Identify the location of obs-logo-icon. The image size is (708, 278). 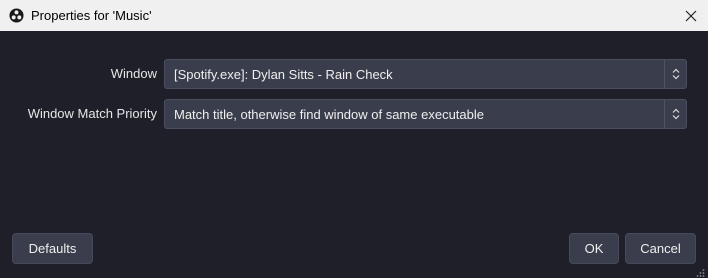
(16, 15).